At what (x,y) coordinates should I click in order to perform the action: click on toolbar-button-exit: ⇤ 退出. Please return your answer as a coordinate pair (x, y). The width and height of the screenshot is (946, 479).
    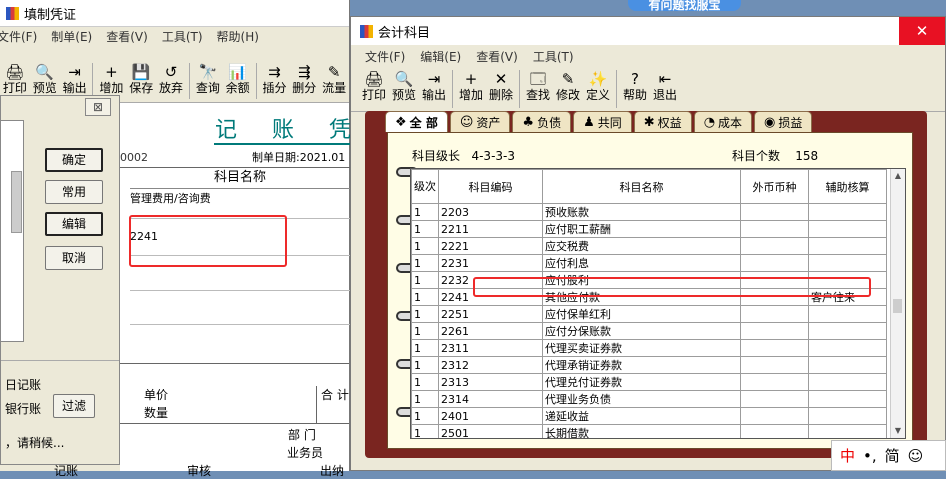
    Looking at the image, I should click on (665, 89).